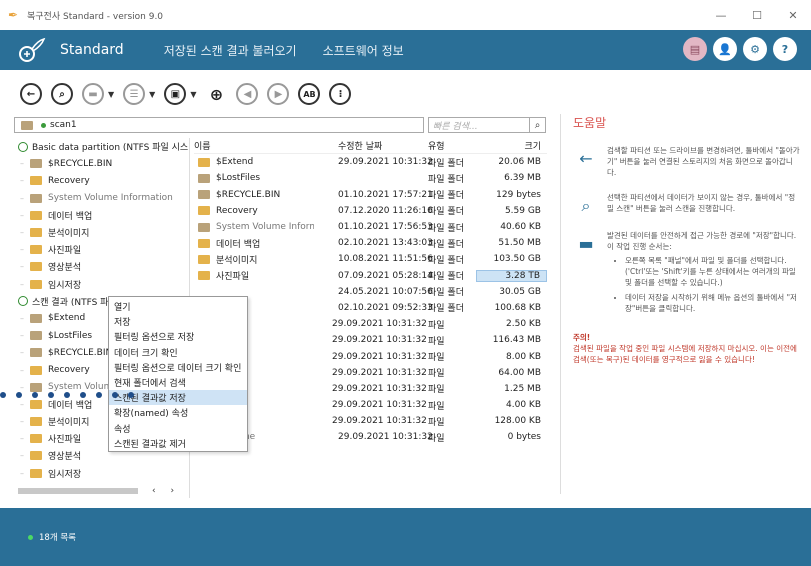 The height and width of the screenshot is (566, 811). Describe the element at coordinates (216, 94) in the screenshot. I see `binoculars-icon: ⊕` at that location.